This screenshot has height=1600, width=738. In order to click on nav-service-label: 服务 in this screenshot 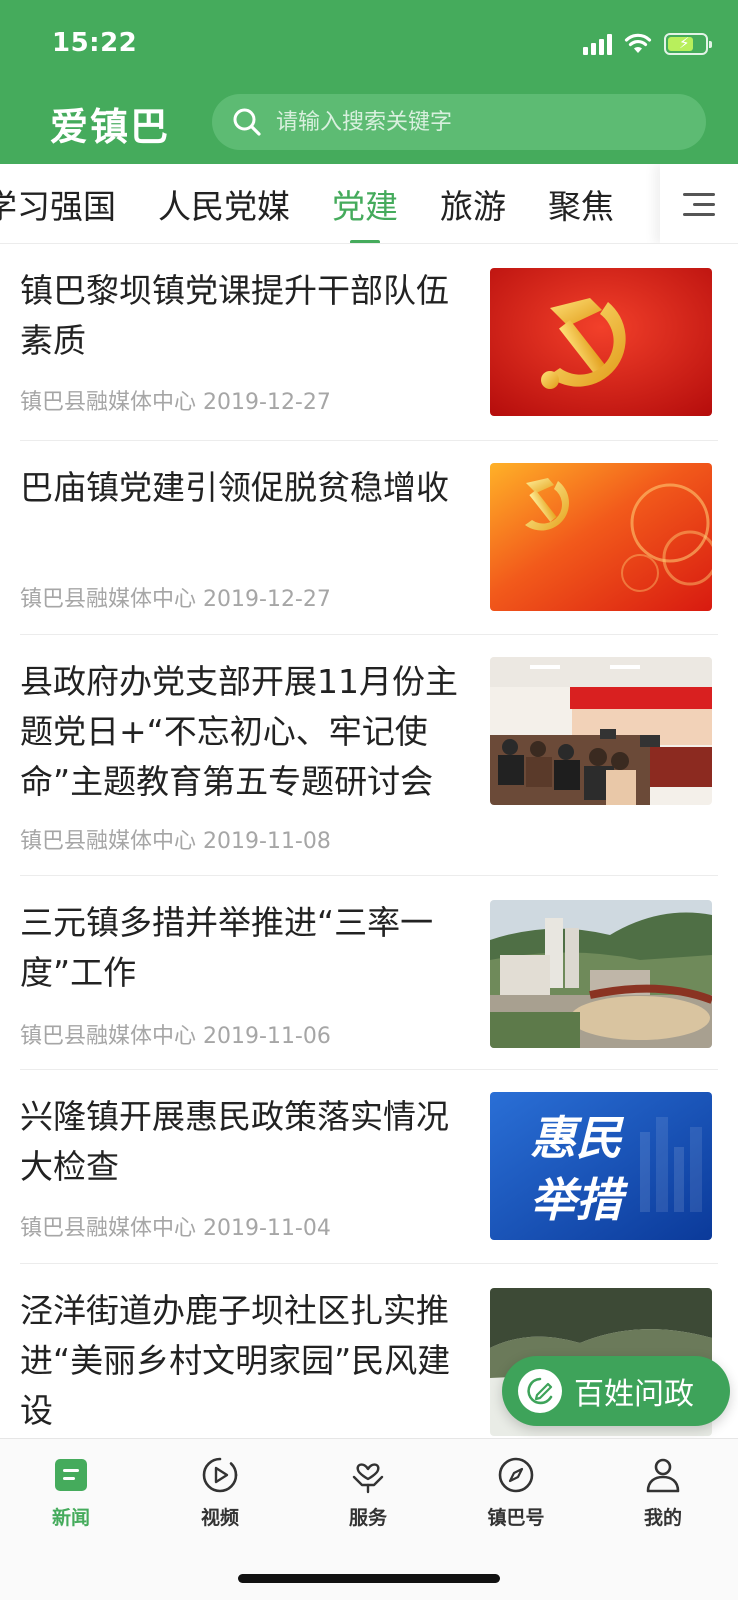, I will do `click(367, 1518)`.